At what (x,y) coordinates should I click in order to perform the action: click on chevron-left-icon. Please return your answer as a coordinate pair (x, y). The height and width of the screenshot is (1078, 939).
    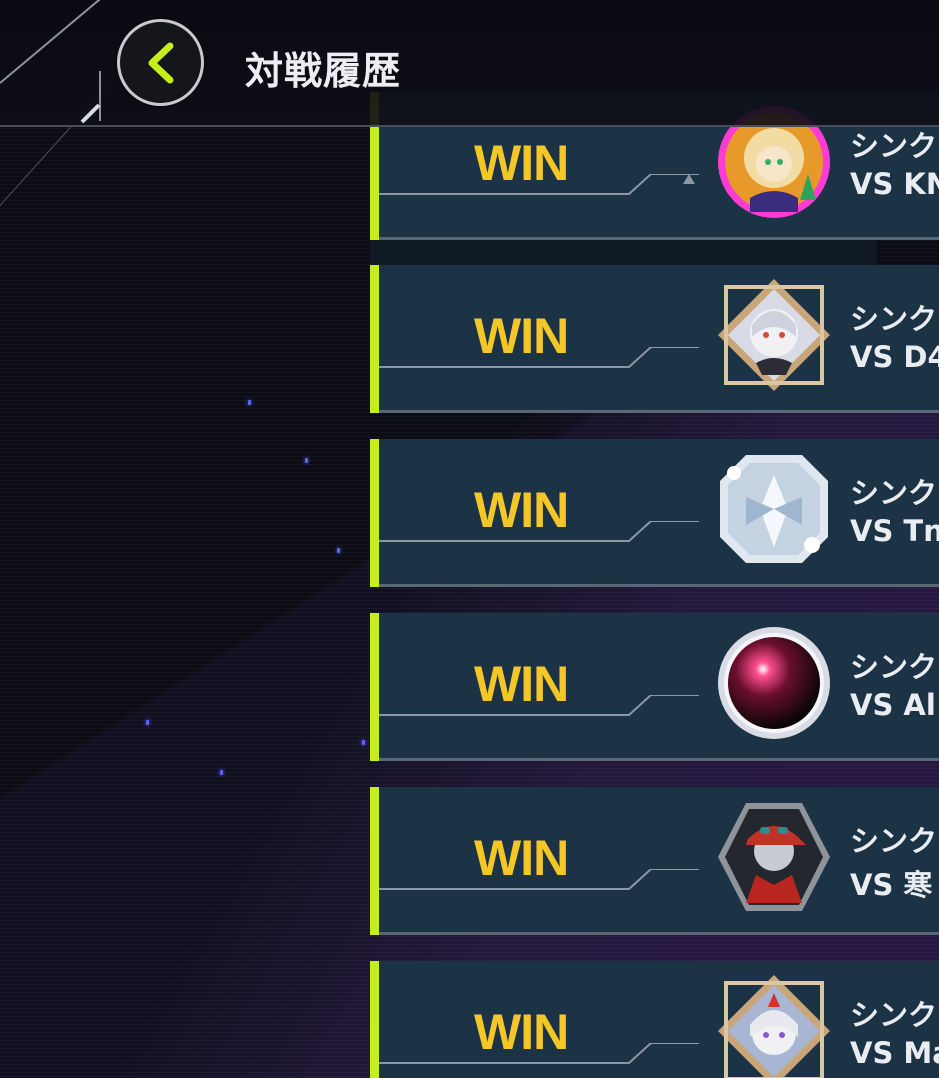
    Looking at the image, I should click on (160, 62).